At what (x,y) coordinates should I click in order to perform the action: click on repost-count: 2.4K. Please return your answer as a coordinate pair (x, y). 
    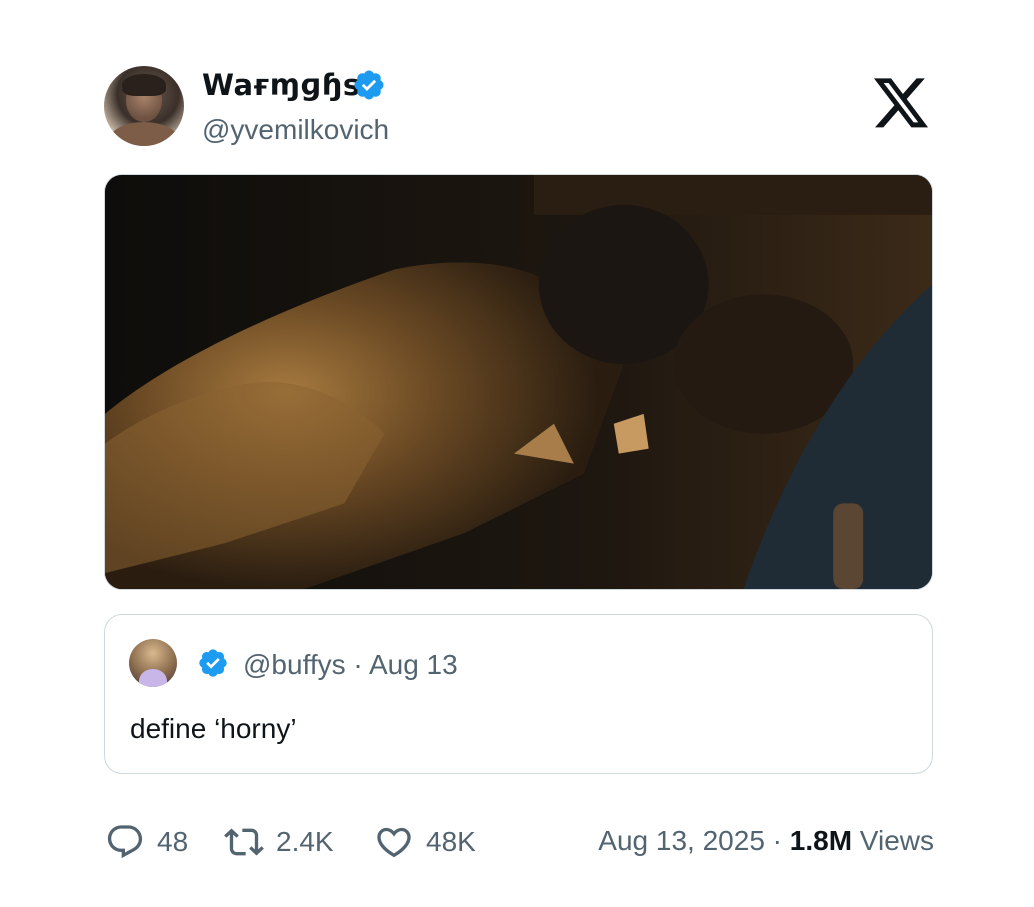
    Looking at the image, I should click on (305, 841).